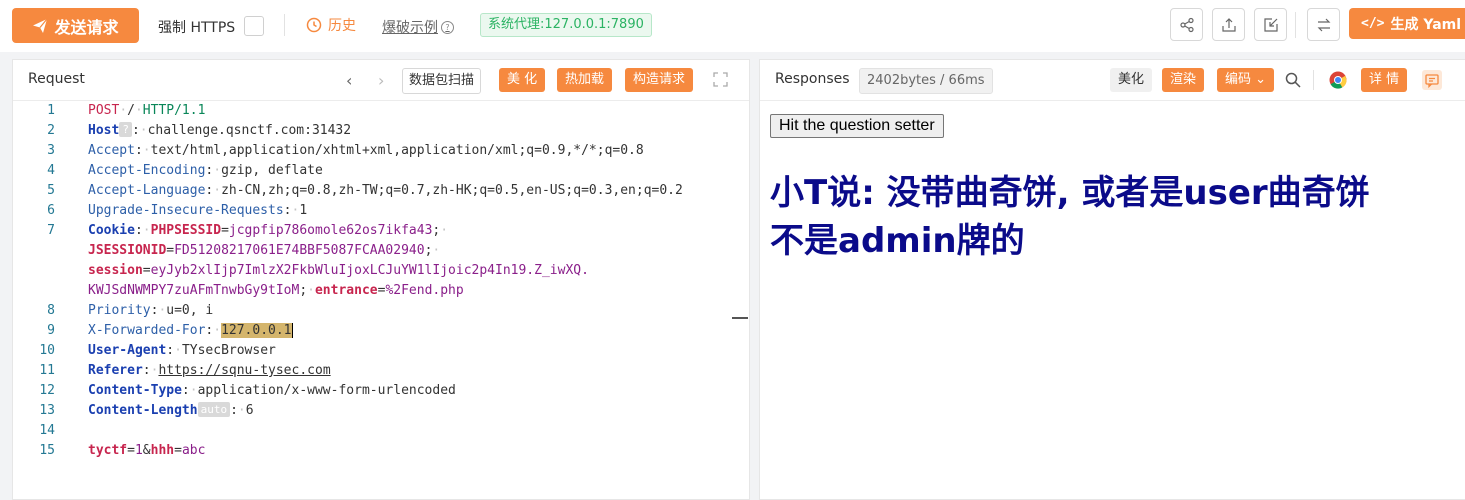  I want to click on header-accept-encoding: Accept-Encoding:·gzip, deflate, so click(205, 170).